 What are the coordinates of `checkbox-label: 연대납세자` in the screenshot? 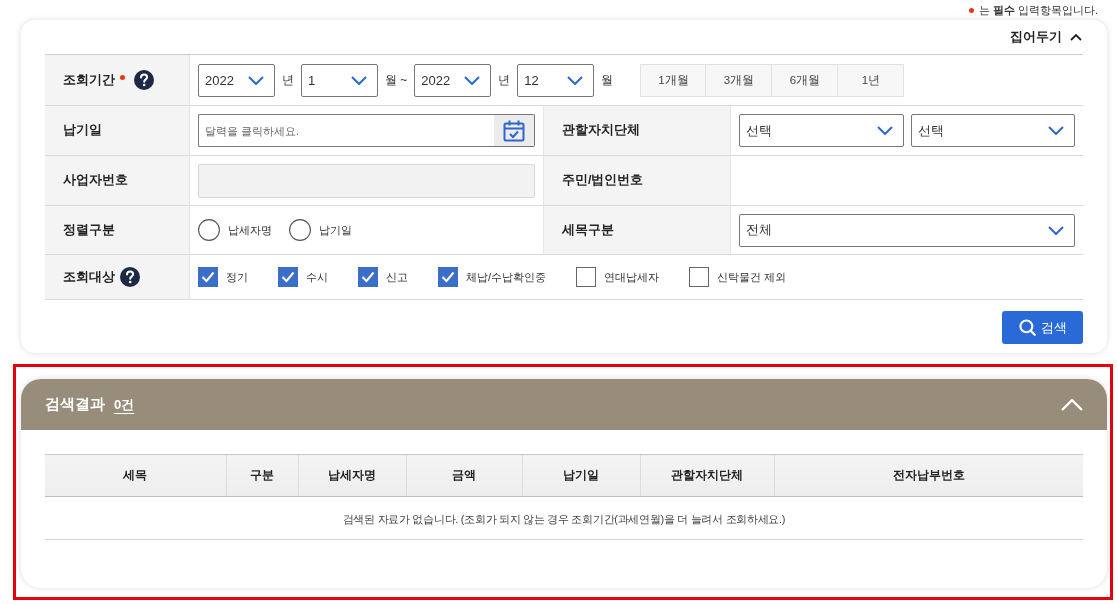 It's located at (632, 277).